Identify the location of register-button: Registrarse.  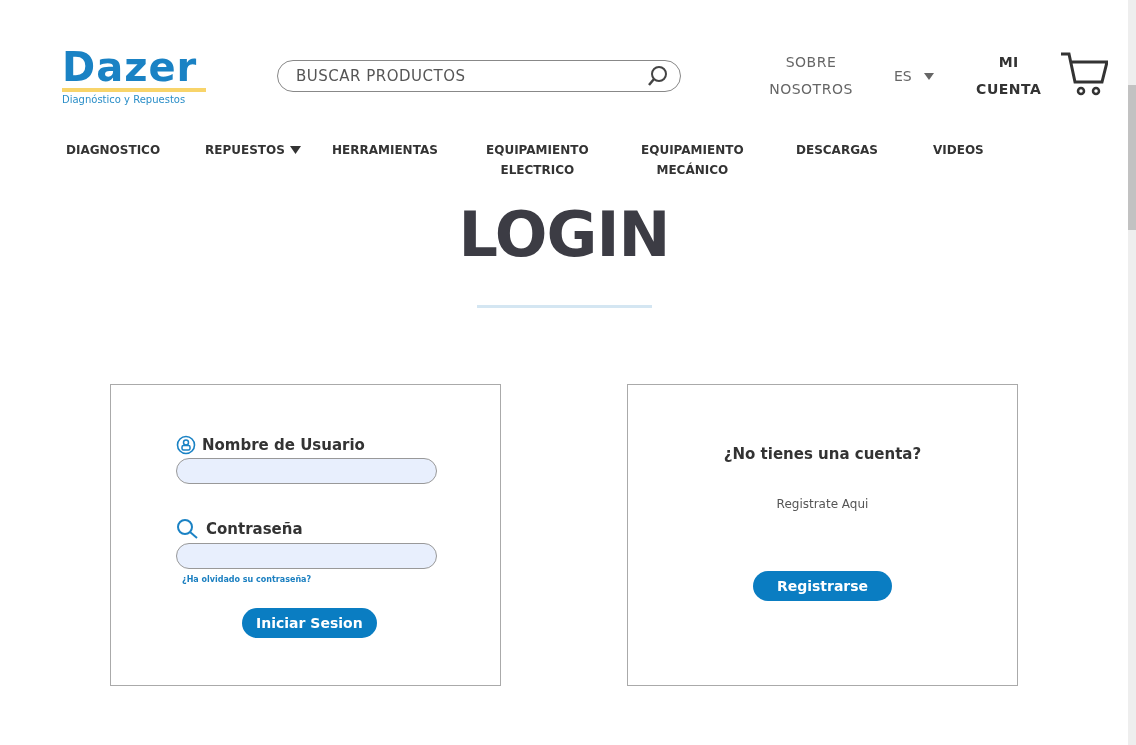
(822, 586).